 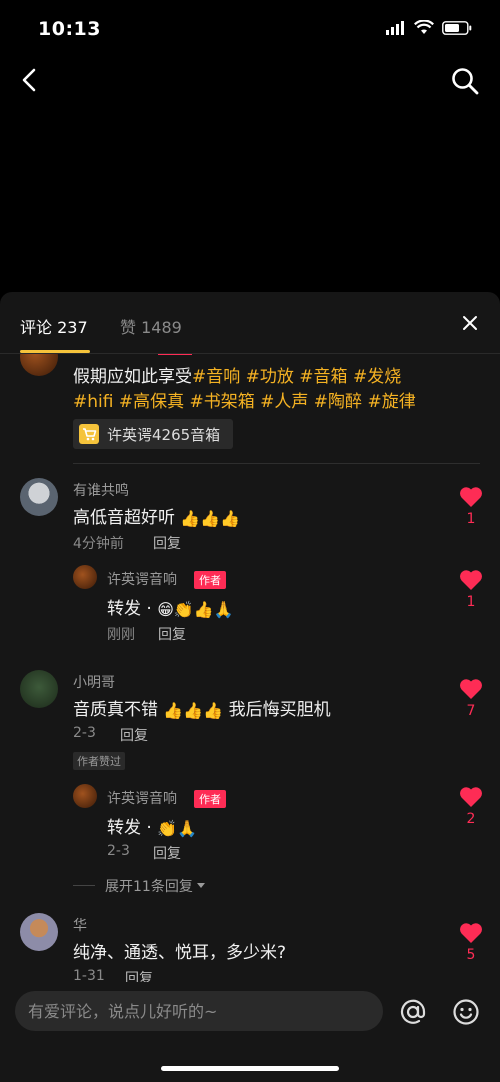 I want to click on battery-icon, so click(x=457, y=27).